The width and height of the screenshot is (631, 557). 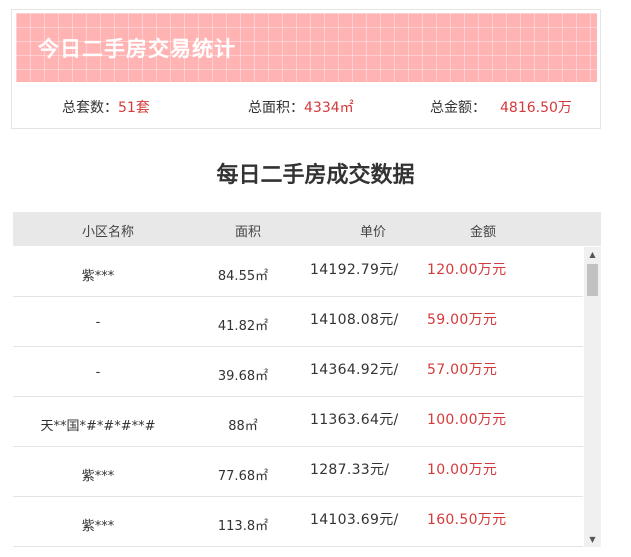 I want to click on header-amount: 金额, so click(x=482, y=232).